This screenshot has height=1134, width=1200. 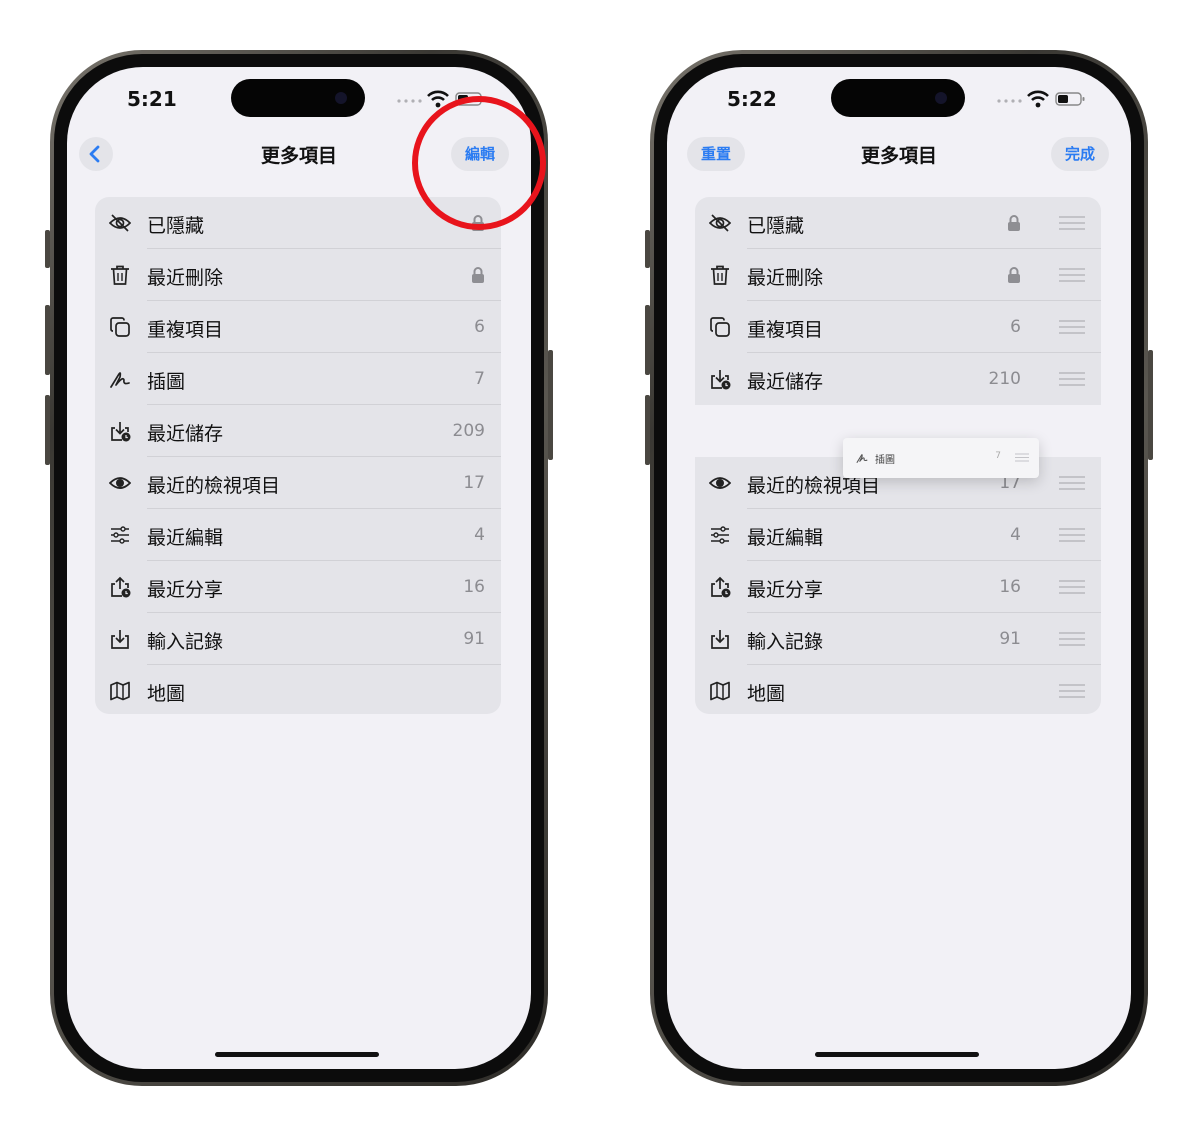 What do you see at coordinates (1015, 535) in the screenshot?
I see `item-count: 4` at bounding box center [1015, 535].